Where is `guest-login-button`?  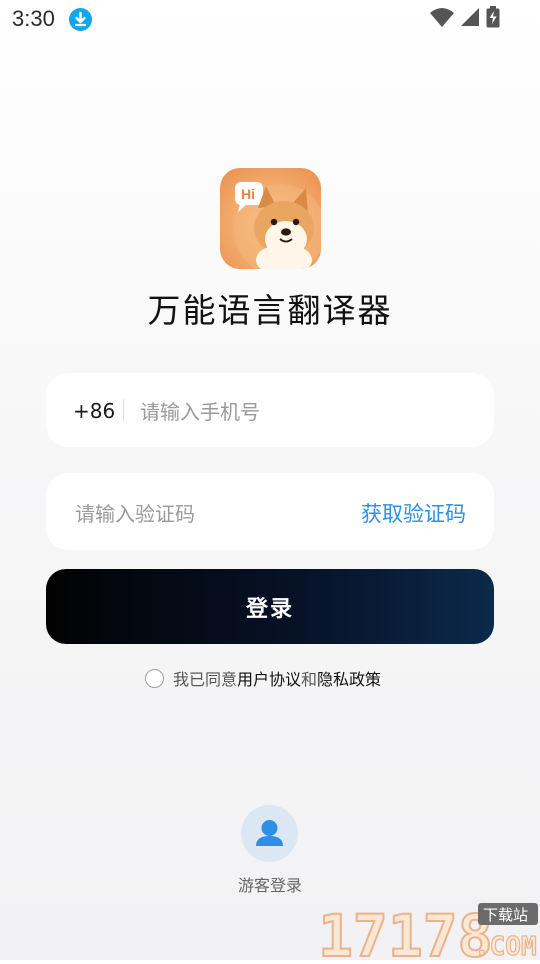
guest-login-button is located at coordinates (269, 833).